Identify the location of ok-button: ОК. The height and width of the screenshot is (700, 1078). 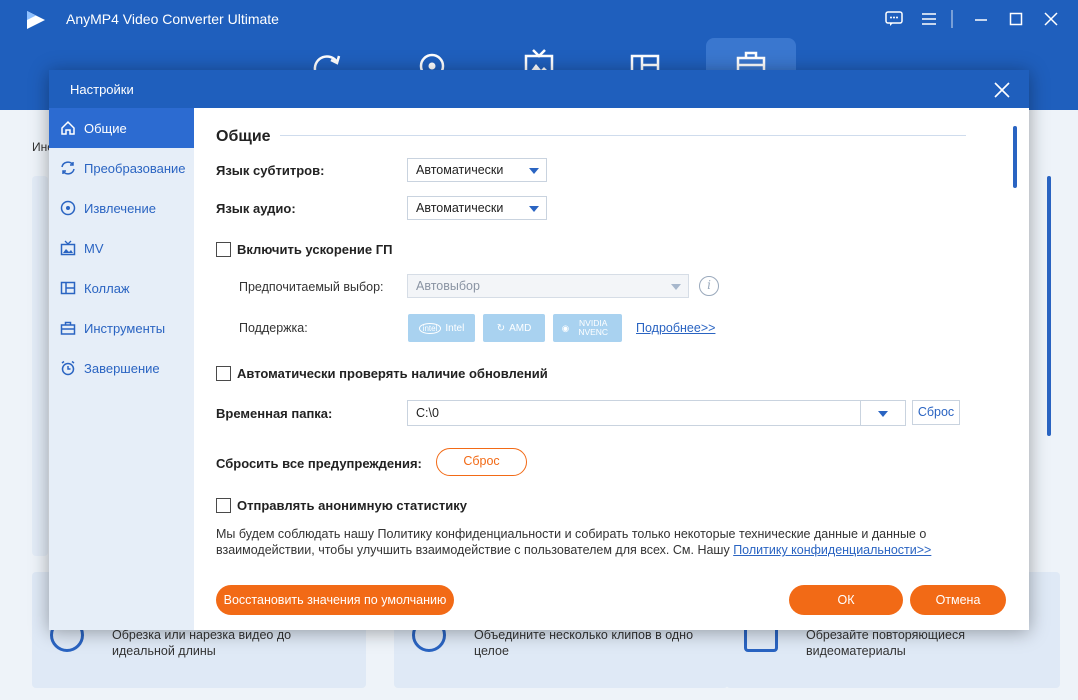
(846, 600).